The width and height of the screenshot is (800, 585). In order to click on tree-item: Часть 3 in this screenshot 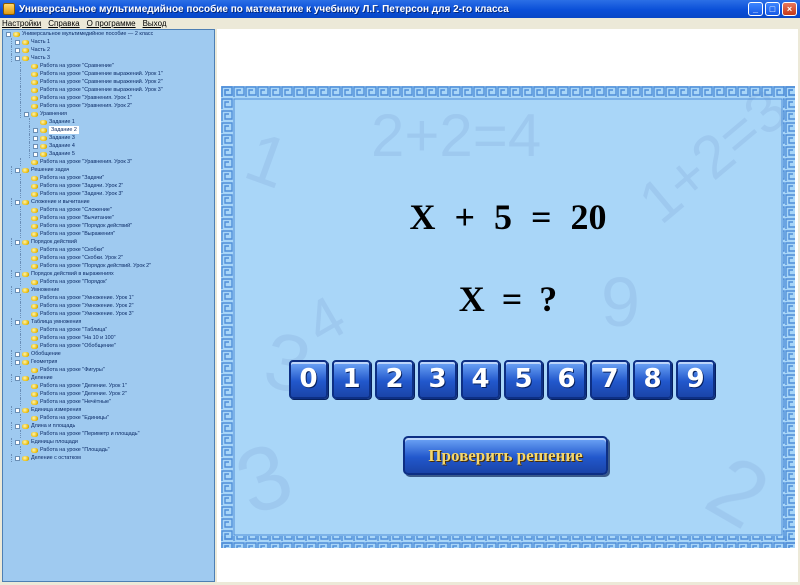, I will do `click(108, 58)`.